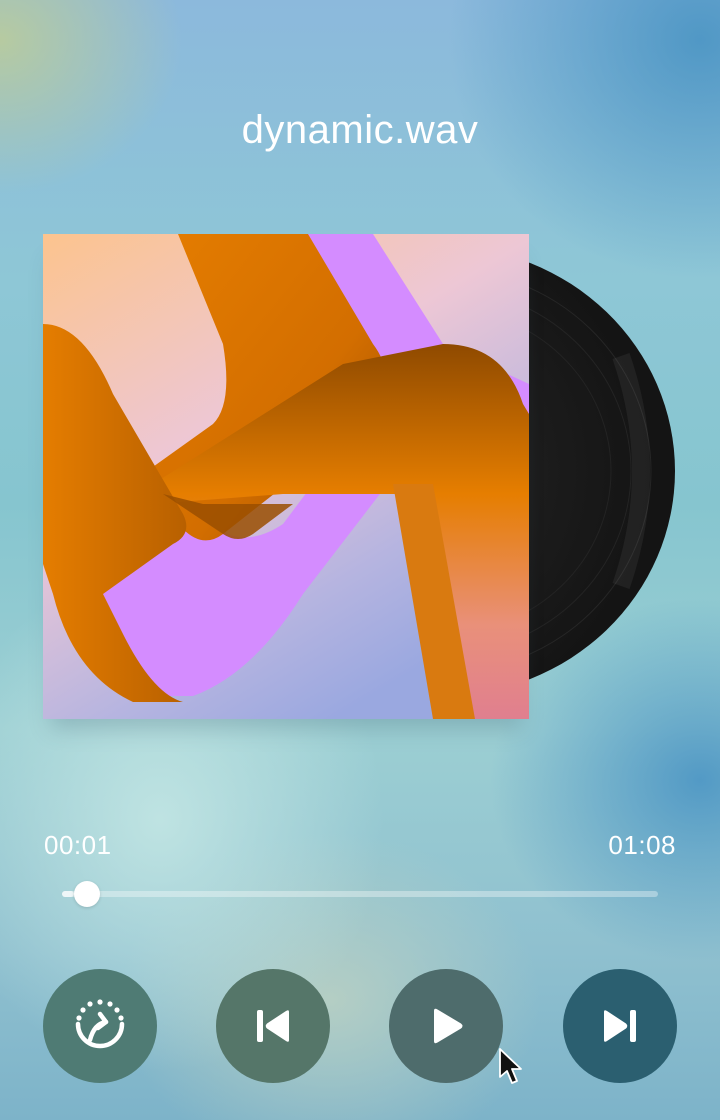 The image size is (720, 1120). I want to click on play-button, so click(446, 1026).